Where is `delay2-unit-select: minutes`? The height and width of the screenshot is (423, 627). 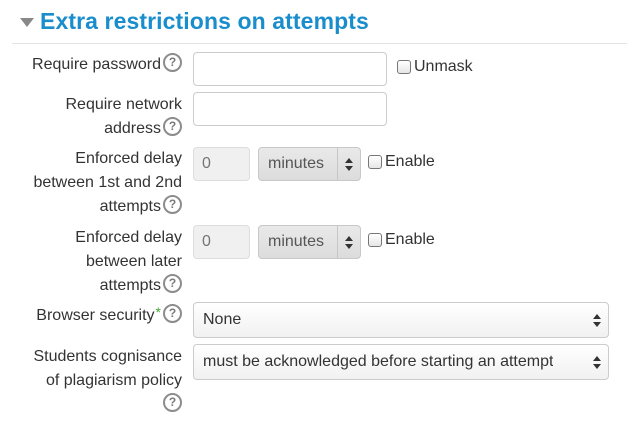 delay2-unit-select: minutes is located at coordinates (309, 242).